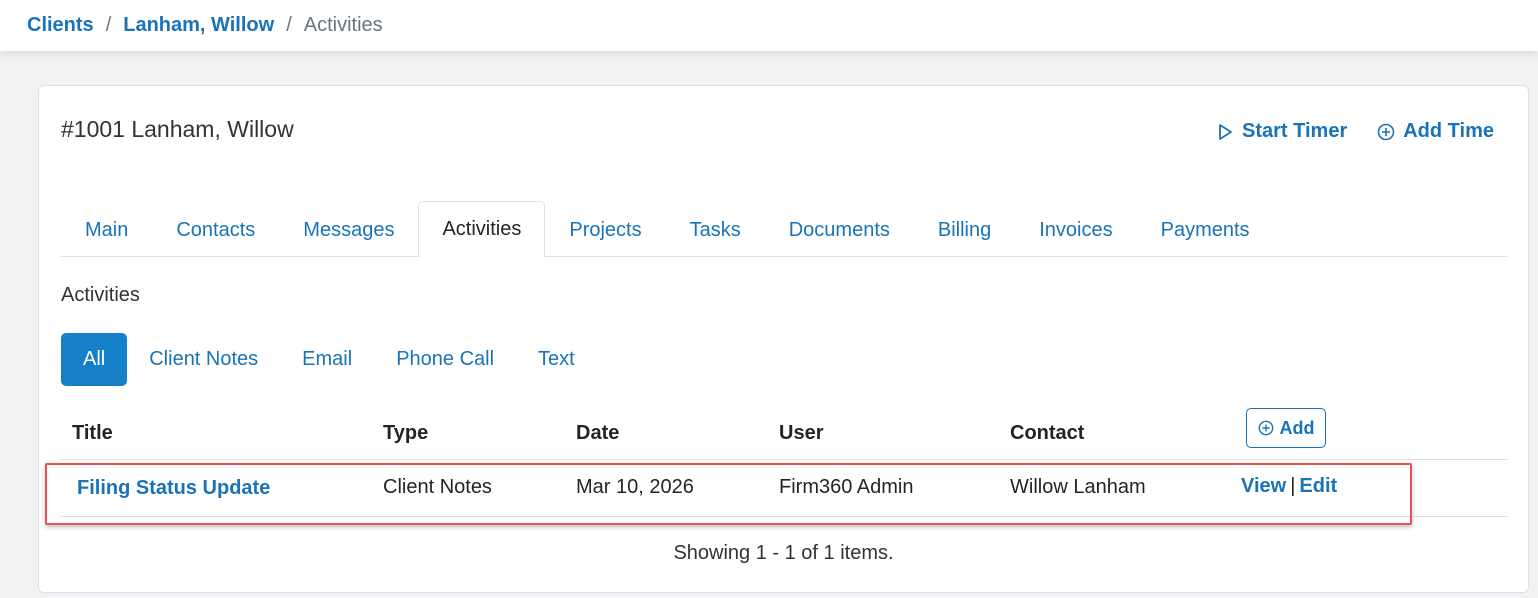  I want to click on activity-title-link: Filing Status Update, so click(173, 488).